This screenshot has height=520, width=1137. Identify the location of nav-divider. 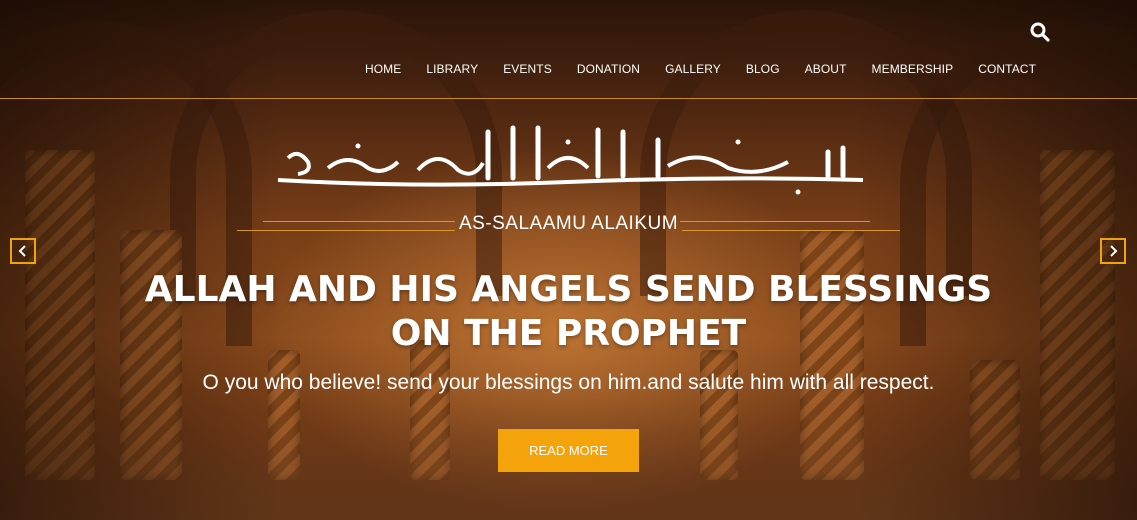
(568, 98).